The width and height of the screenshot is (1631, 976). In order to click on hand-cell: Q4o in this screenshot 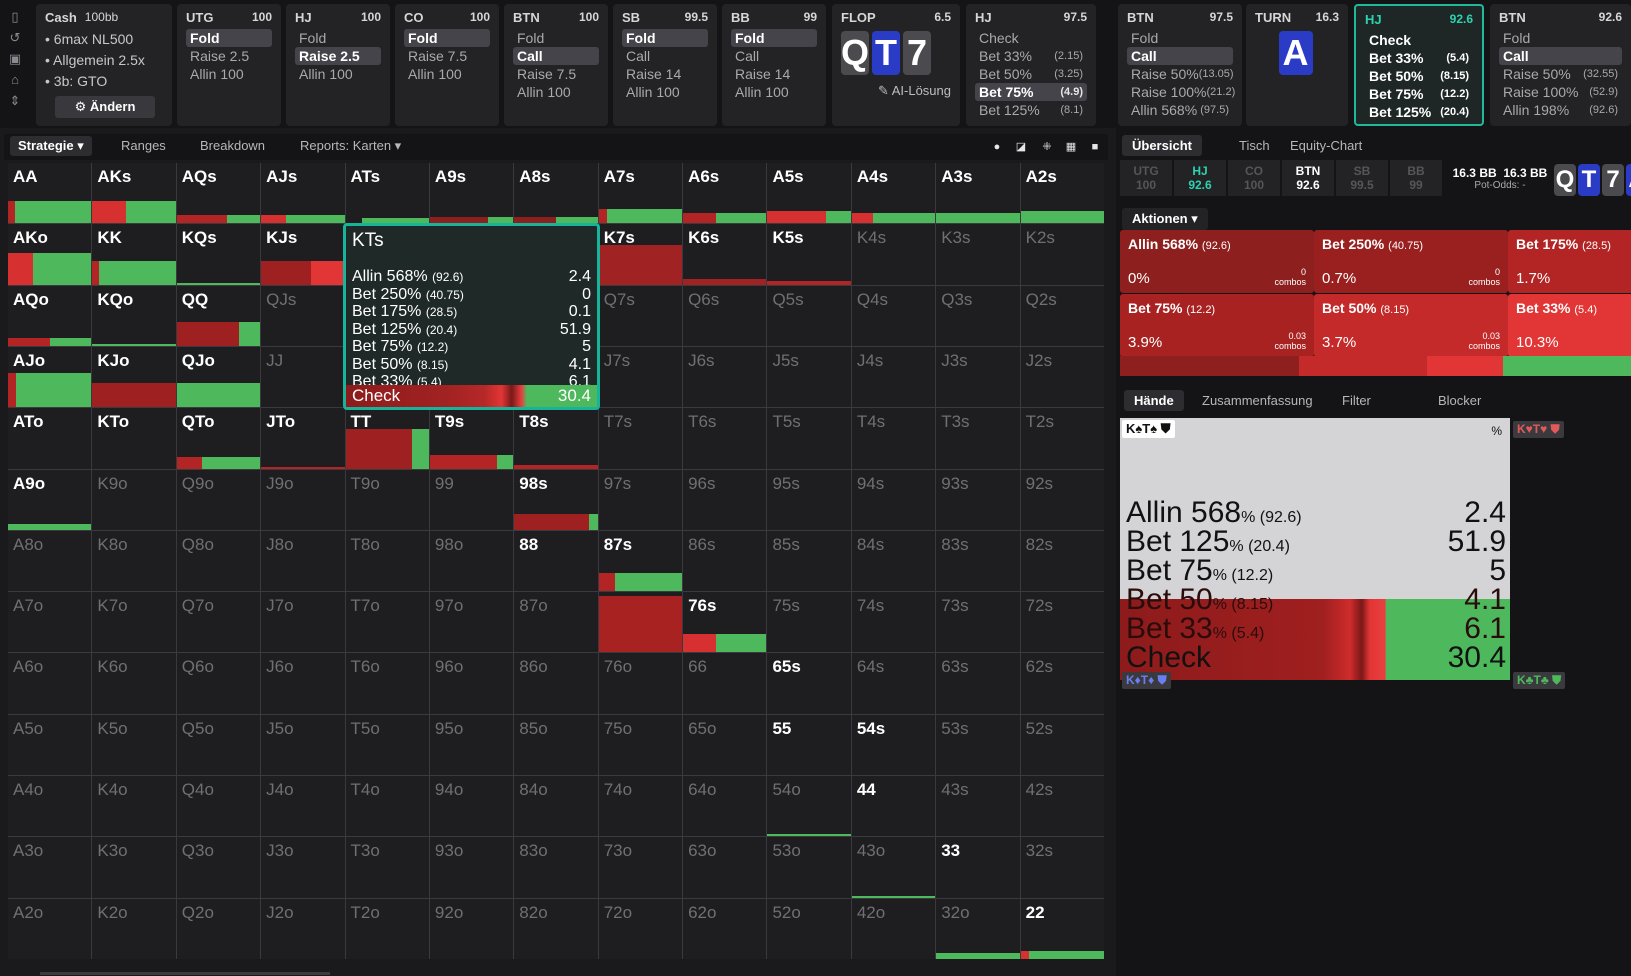, I will do `click(218, 806)`.